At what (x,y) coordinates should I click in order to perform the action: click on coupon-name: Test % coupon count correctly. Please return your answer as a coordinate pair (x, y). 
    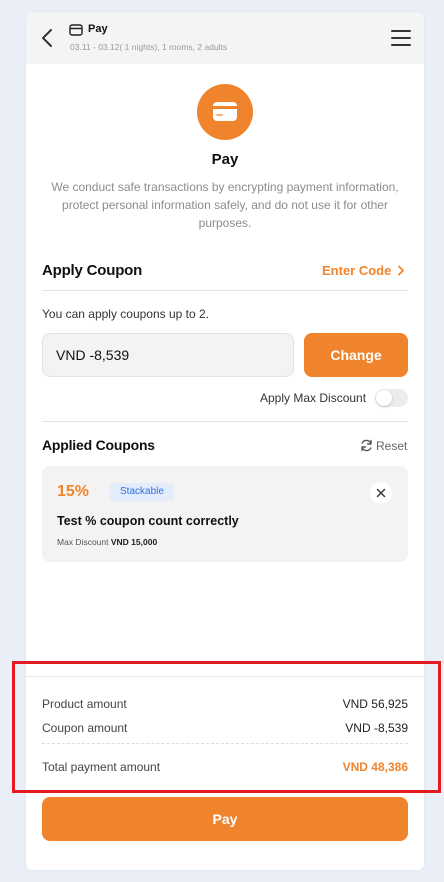
    Looking at the image, I should click on (148, 521).